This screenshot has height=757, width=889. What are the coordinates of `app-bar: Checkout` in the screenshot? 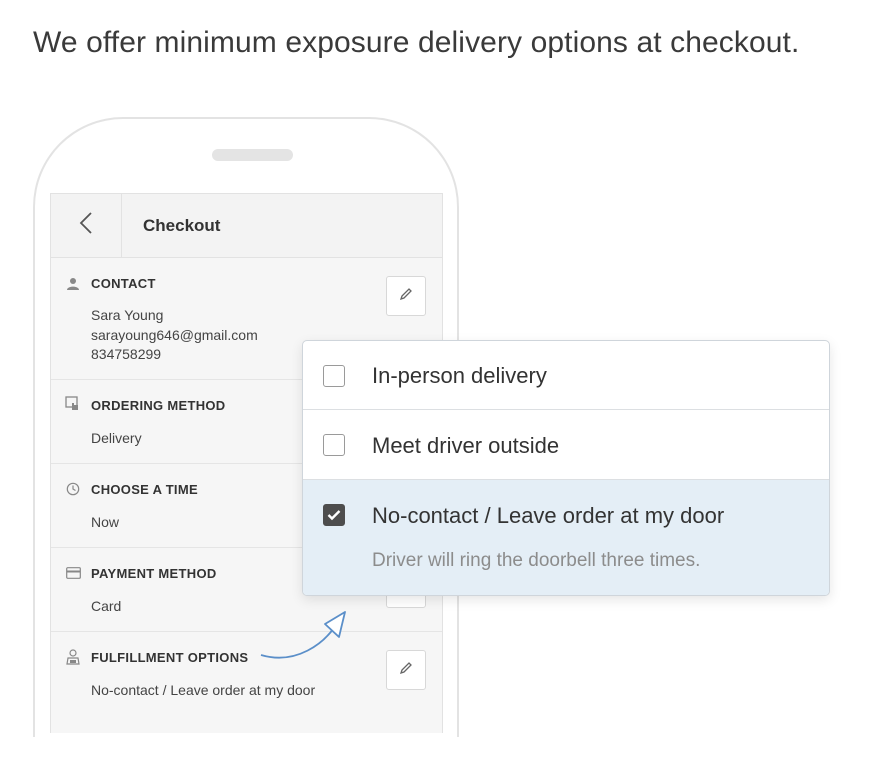 It's located at (246, 226).